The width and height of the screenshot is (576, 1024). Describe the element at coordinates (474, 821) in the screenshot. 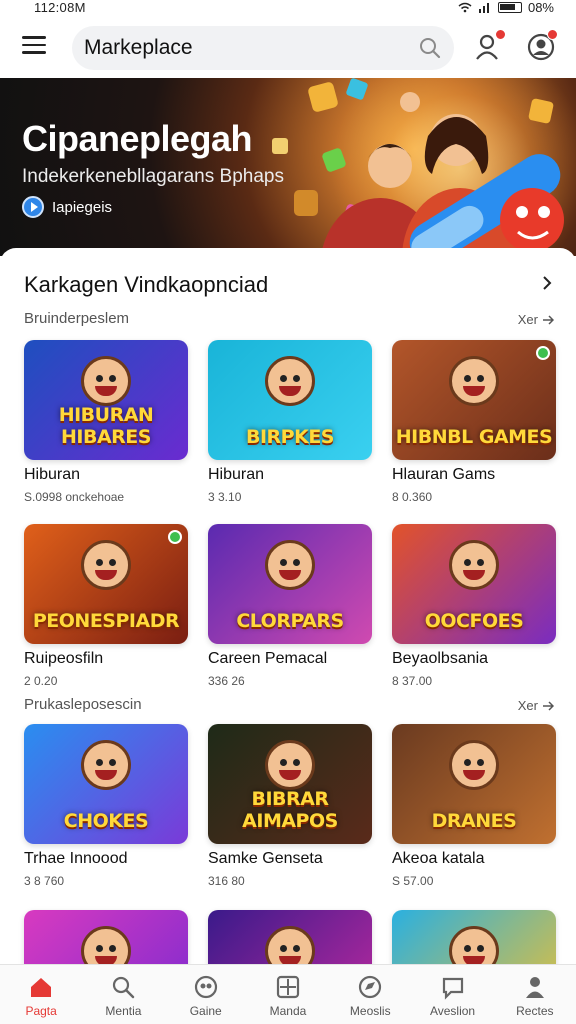

I see `tile-art-text: DRANES` at that location.